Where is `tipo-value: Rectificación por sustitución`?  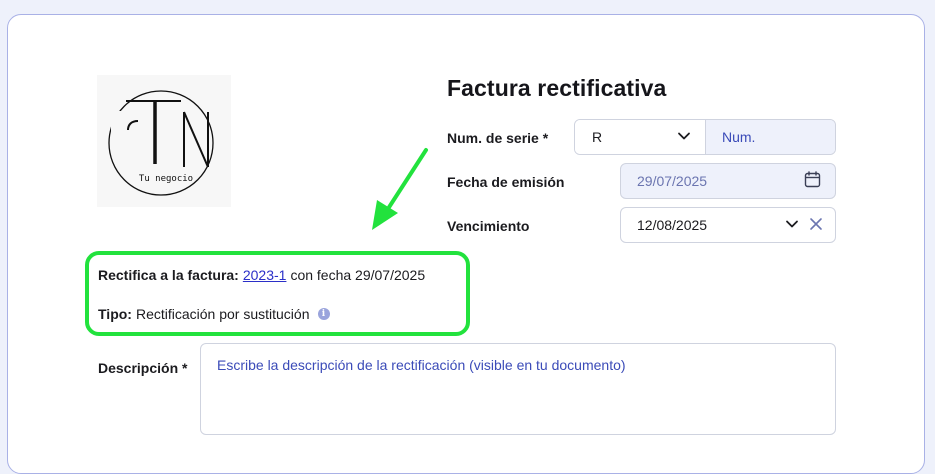 tipo-value: Rectificación por sustitución is located at coordinates (222, 314).